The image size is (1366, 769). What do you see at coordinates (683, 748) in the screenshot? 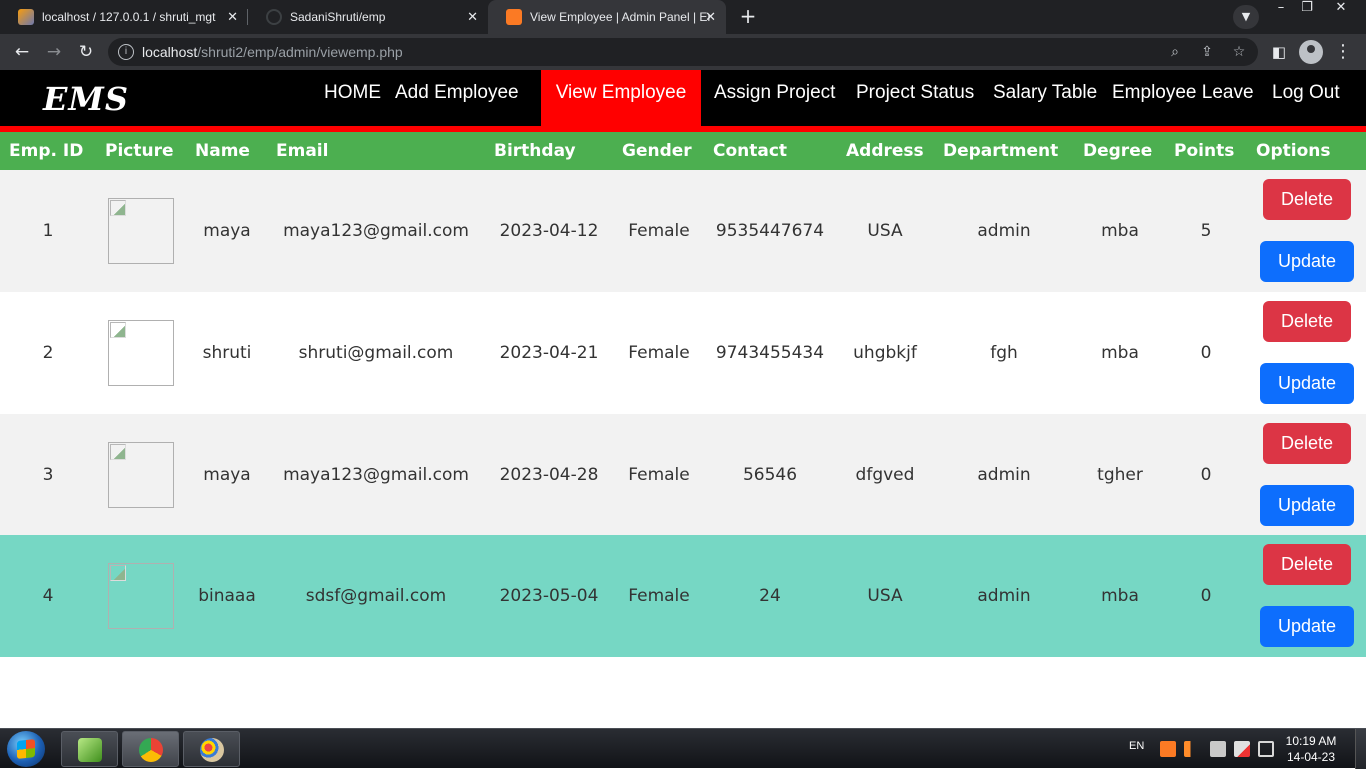
I see `taskbar: EN 10:19 AM 14-04-23` at bounding box center [683, 748].